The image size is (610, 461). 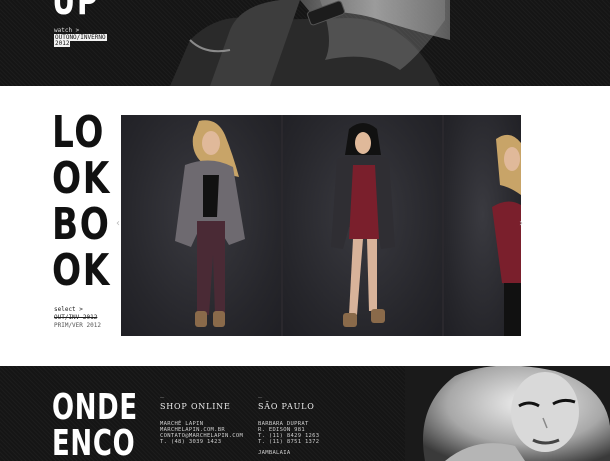 What do you see at coordinates (62, 43) in the screenshot?
I see `season-year: 2012` at bounding box center [62, 43].